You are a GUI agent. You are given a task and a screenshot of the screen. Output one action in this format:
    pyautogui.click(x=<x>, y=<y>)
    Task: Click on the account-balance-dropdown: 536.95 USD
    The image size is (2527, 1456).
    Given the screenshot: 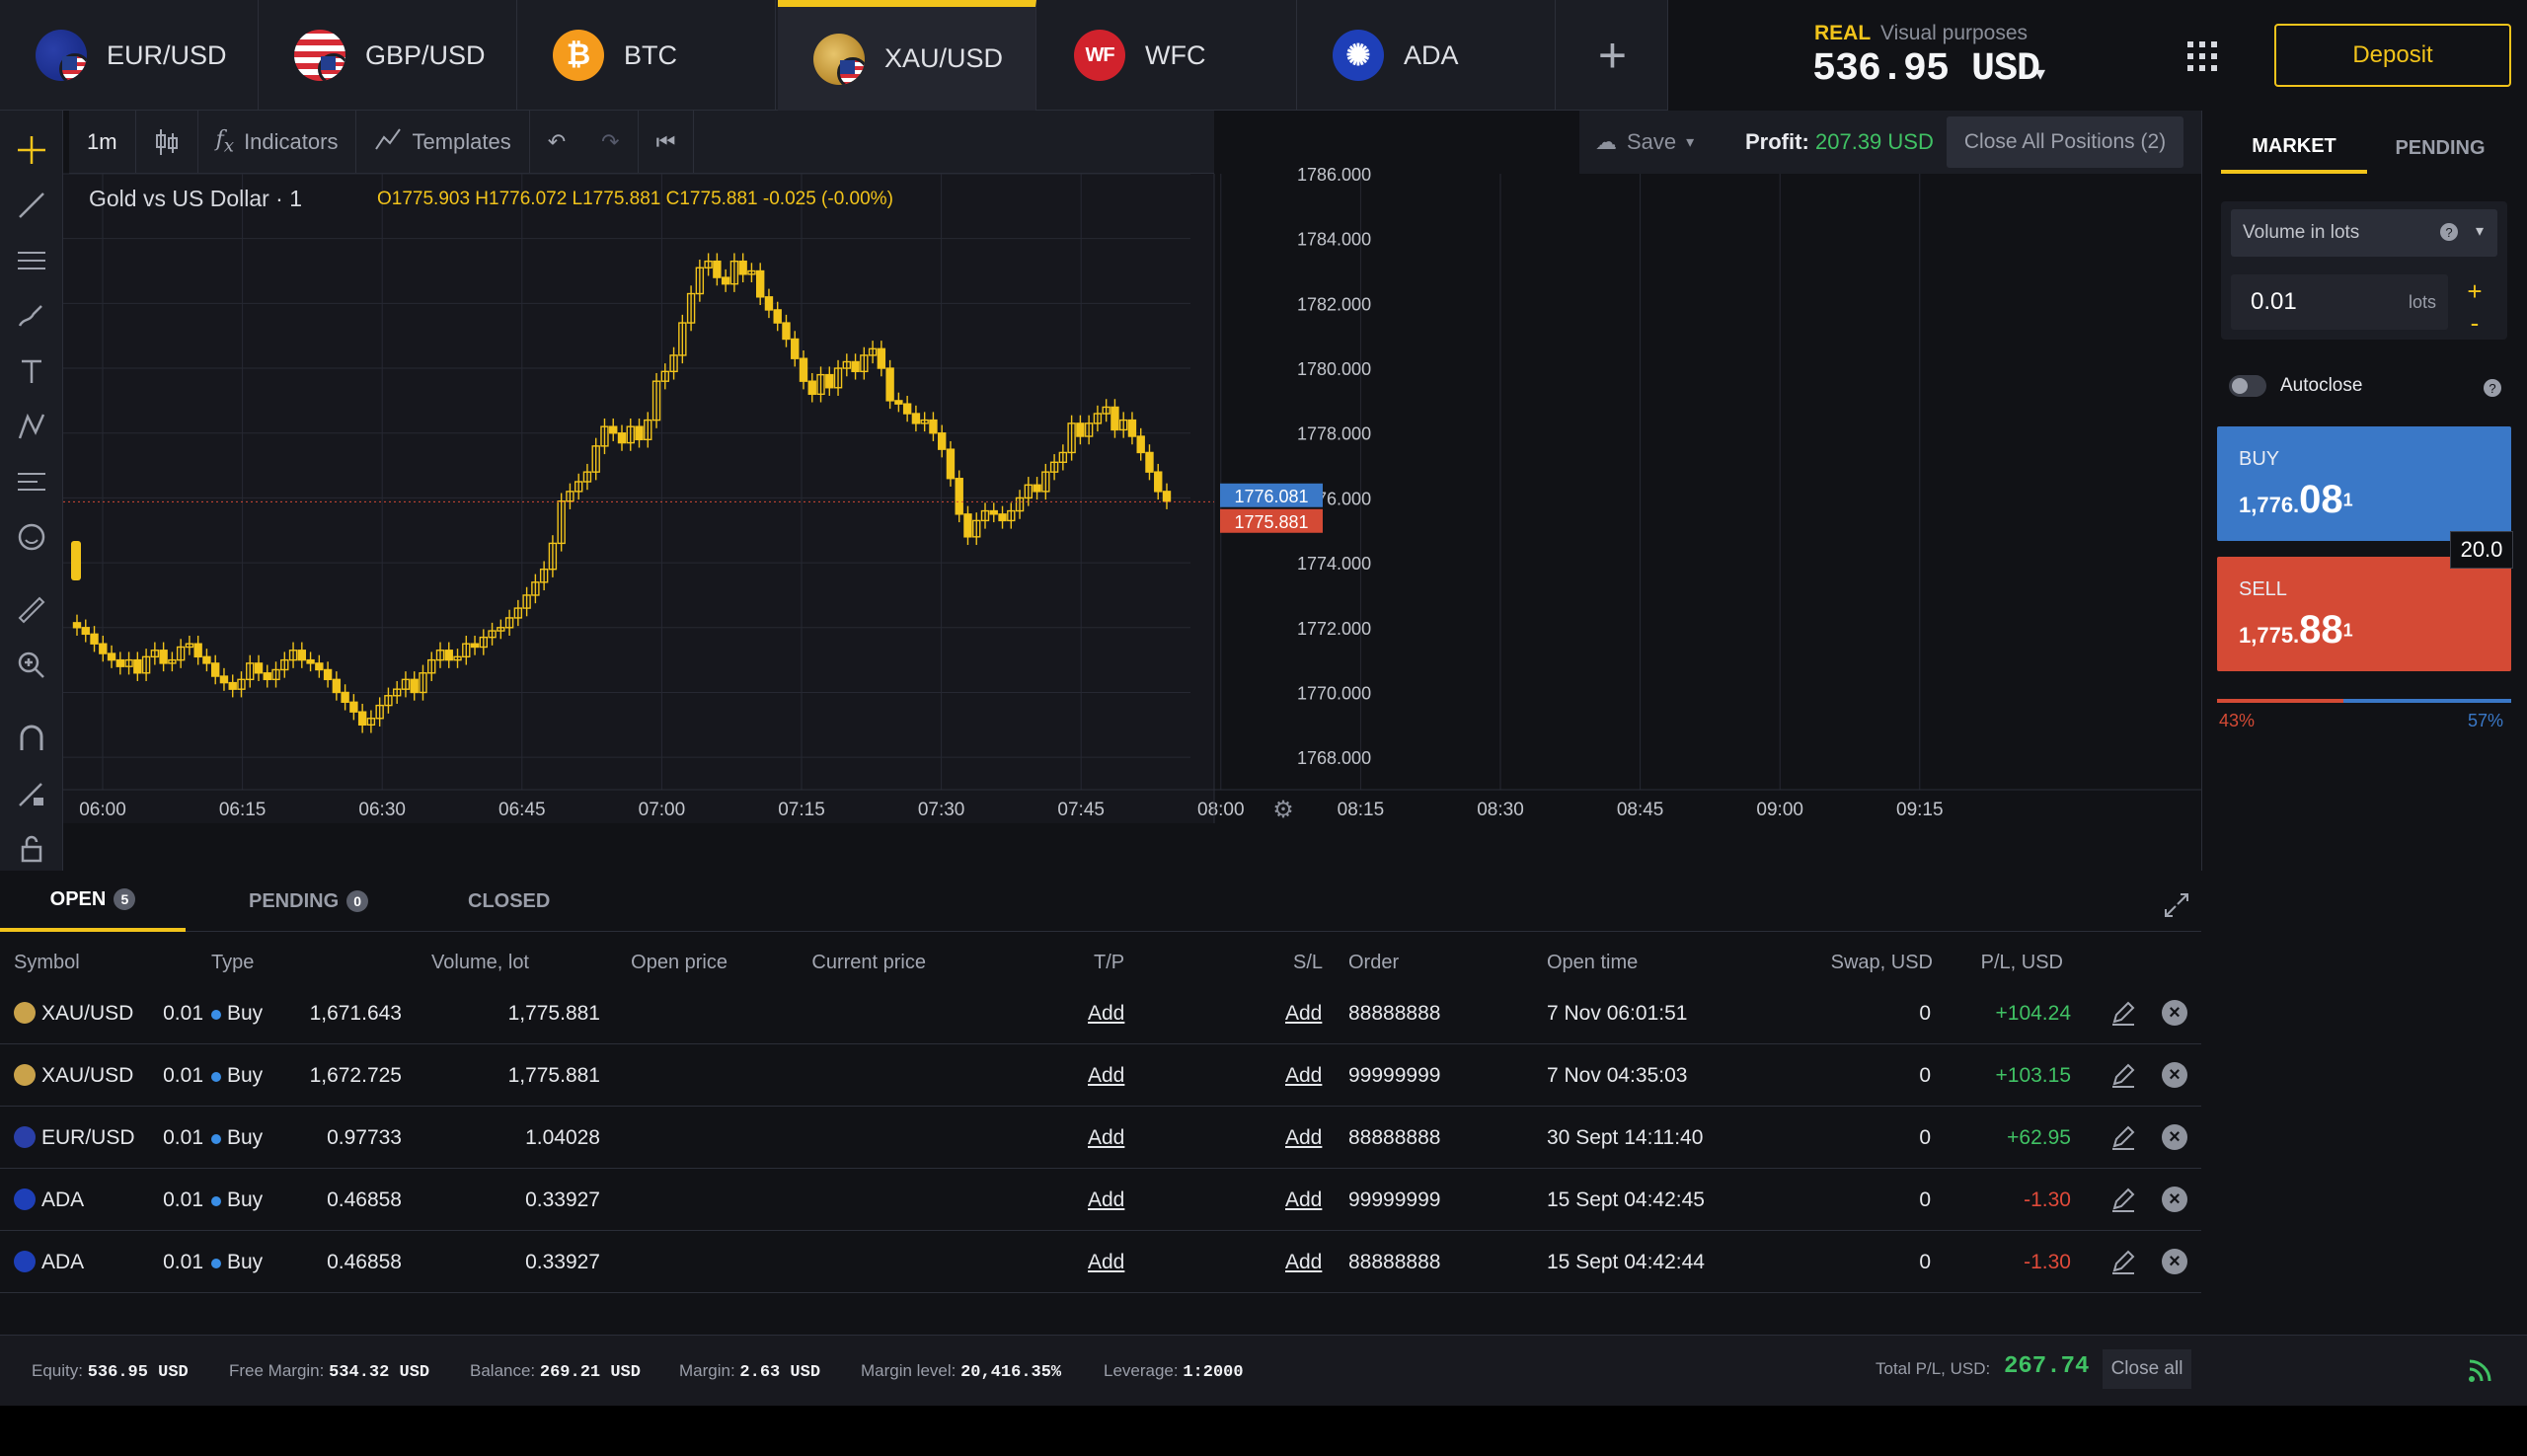 What is the action you would take?
    pyautogui.click(x=1926, y=69)
    